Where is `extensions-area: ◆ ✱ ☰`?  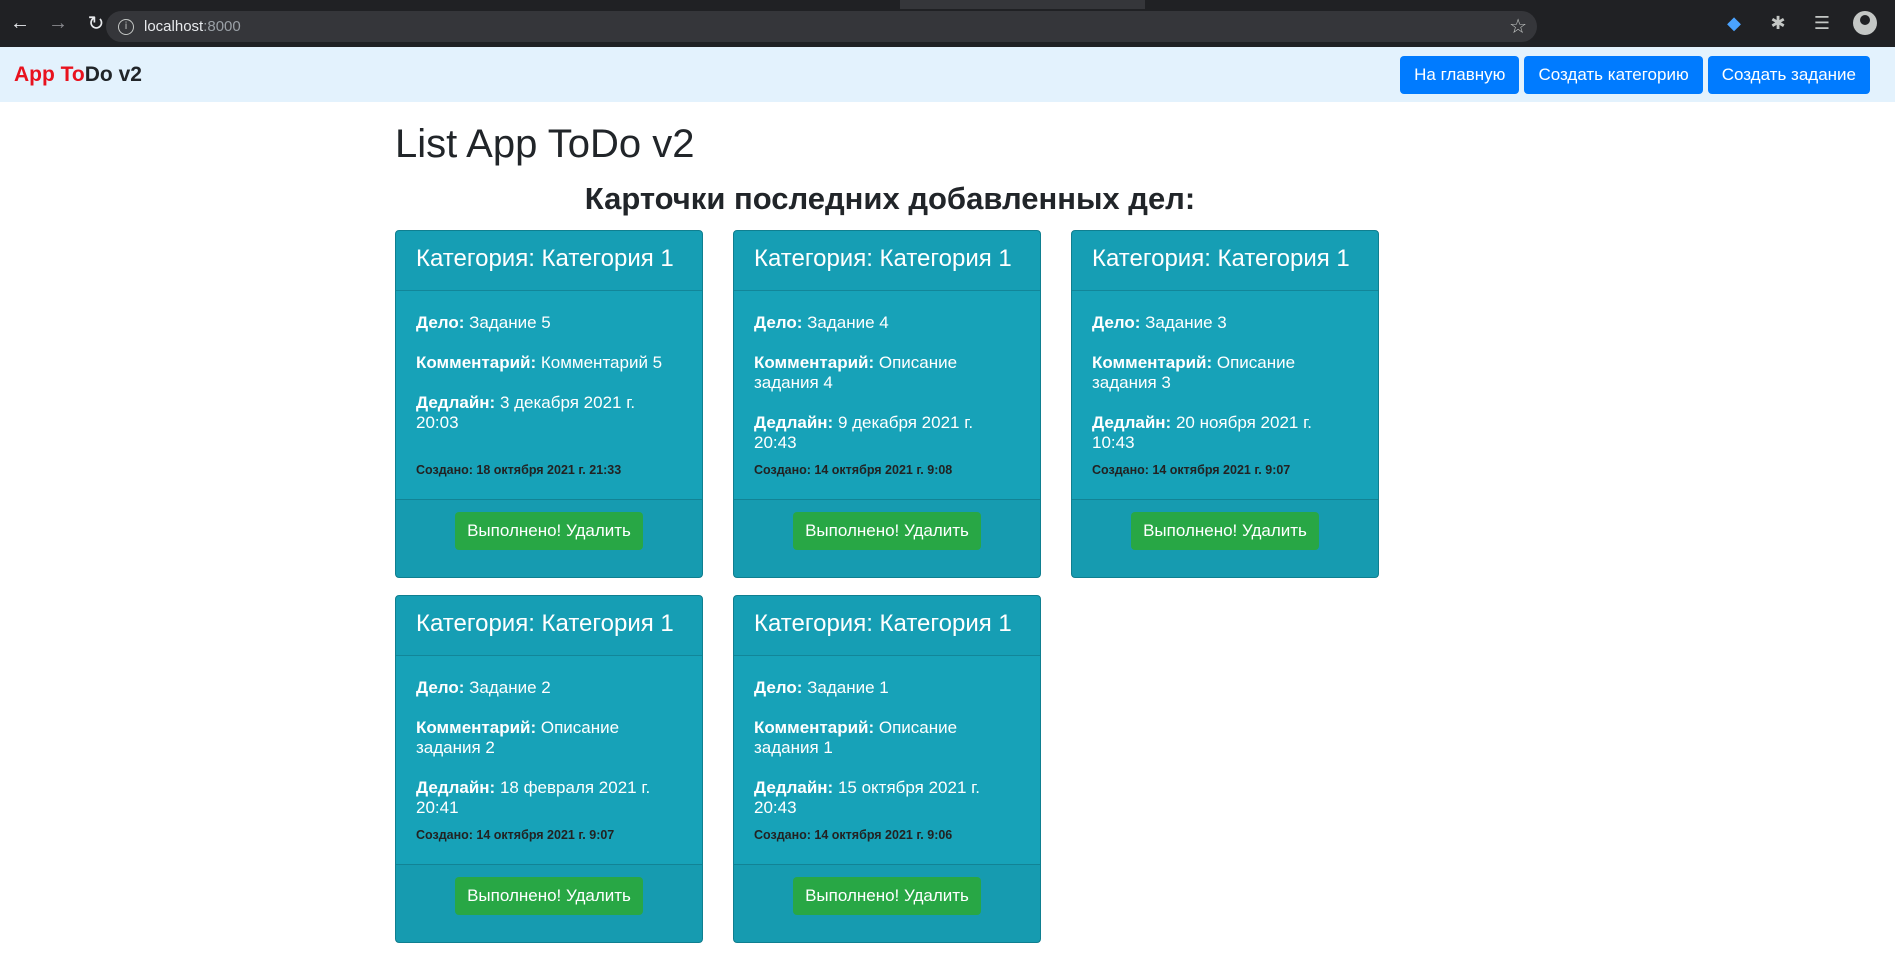 extensions-area: ◆ ✱ ☰ is located at coordinates (1799, 23).